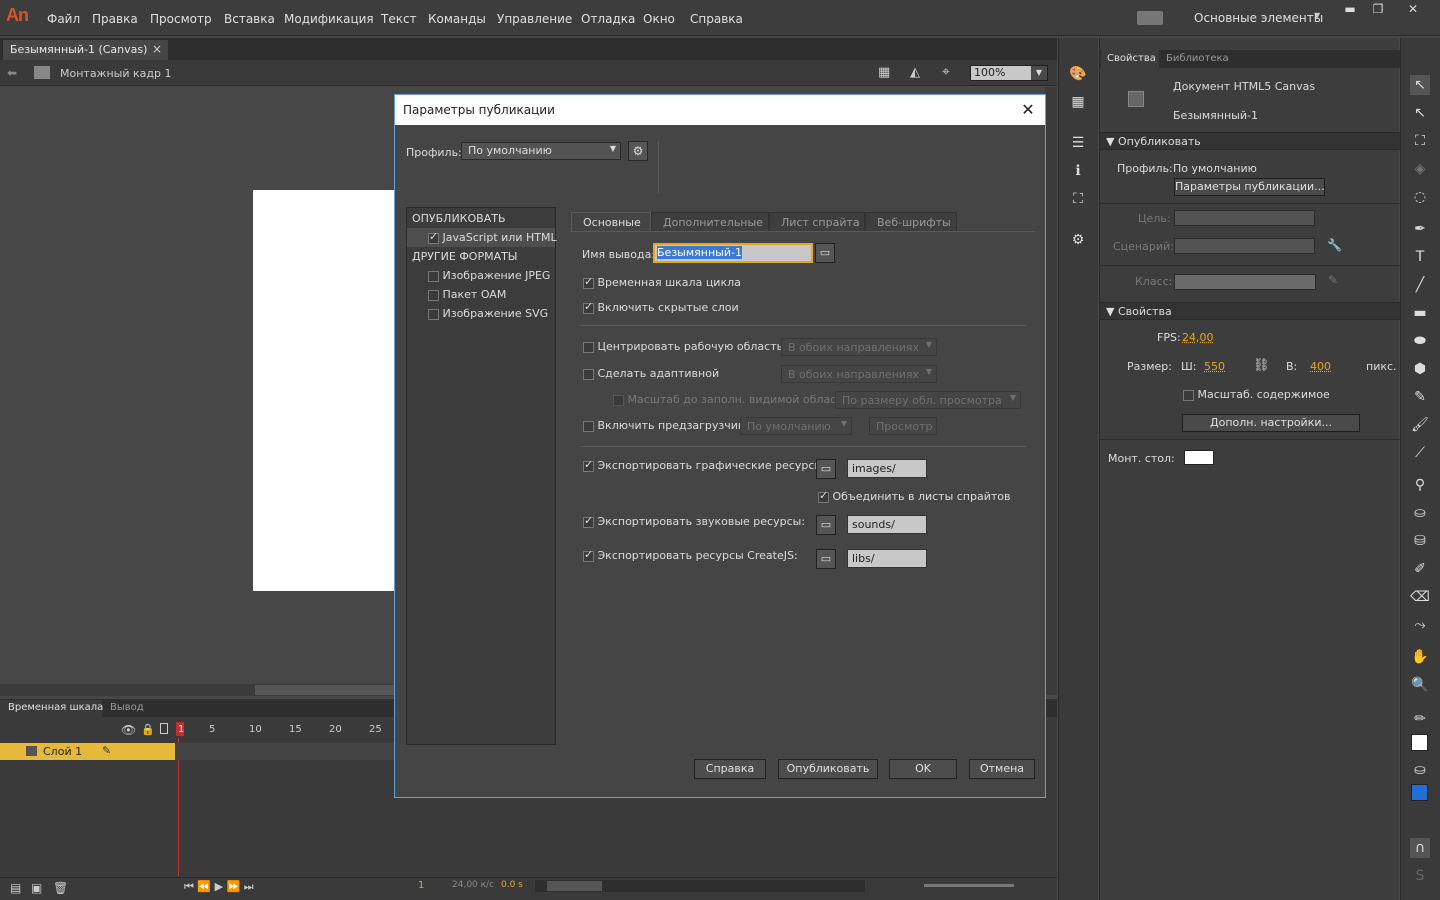 The image size is (1440, 900). What do you see at coordinates (249, 19) in the screenshot?
I see `menu-insert: Вставка` at bounding box center [249, 19].